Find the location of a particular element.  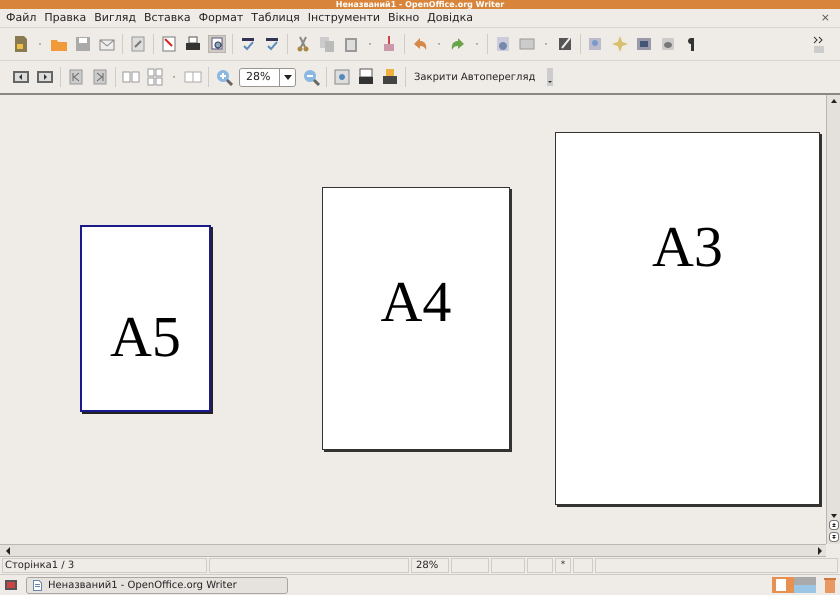

menu-item: Інструменти is located at coordinates (344, 18).